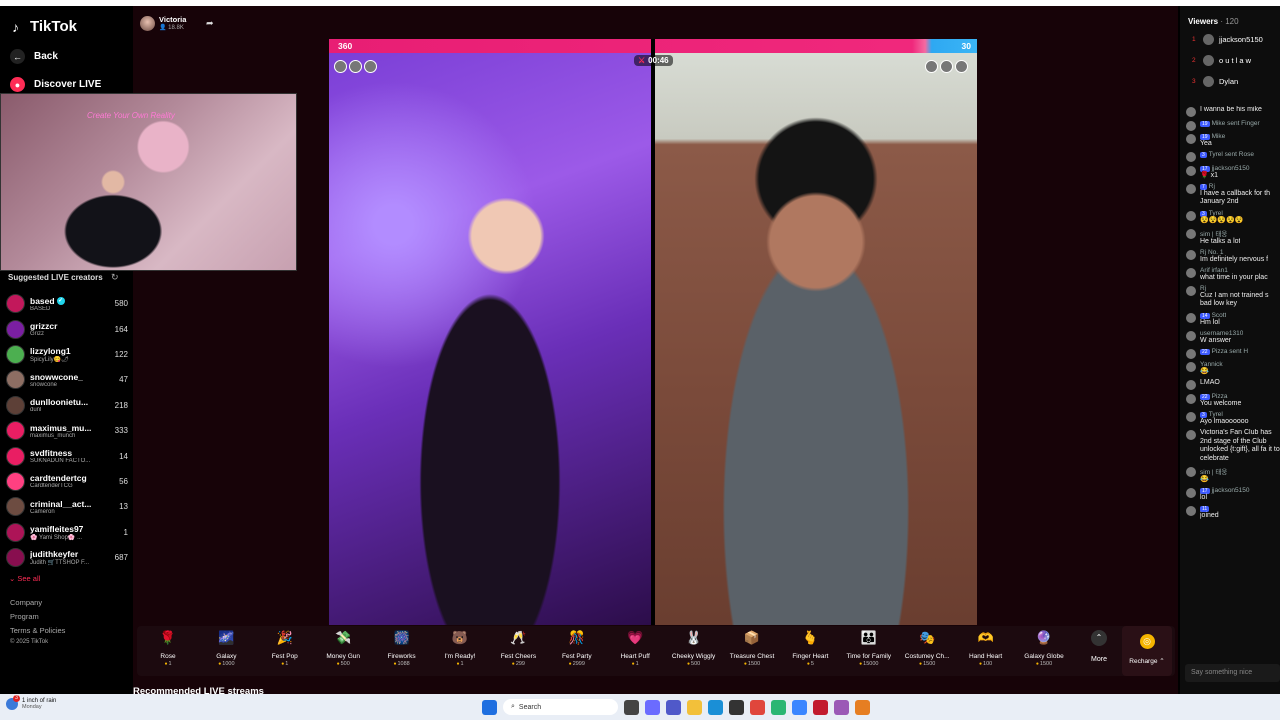  What do you see at coordinates (1191, 353) in the screenshot?
I see `chat-avatar` at bounding box center [1191, 353].